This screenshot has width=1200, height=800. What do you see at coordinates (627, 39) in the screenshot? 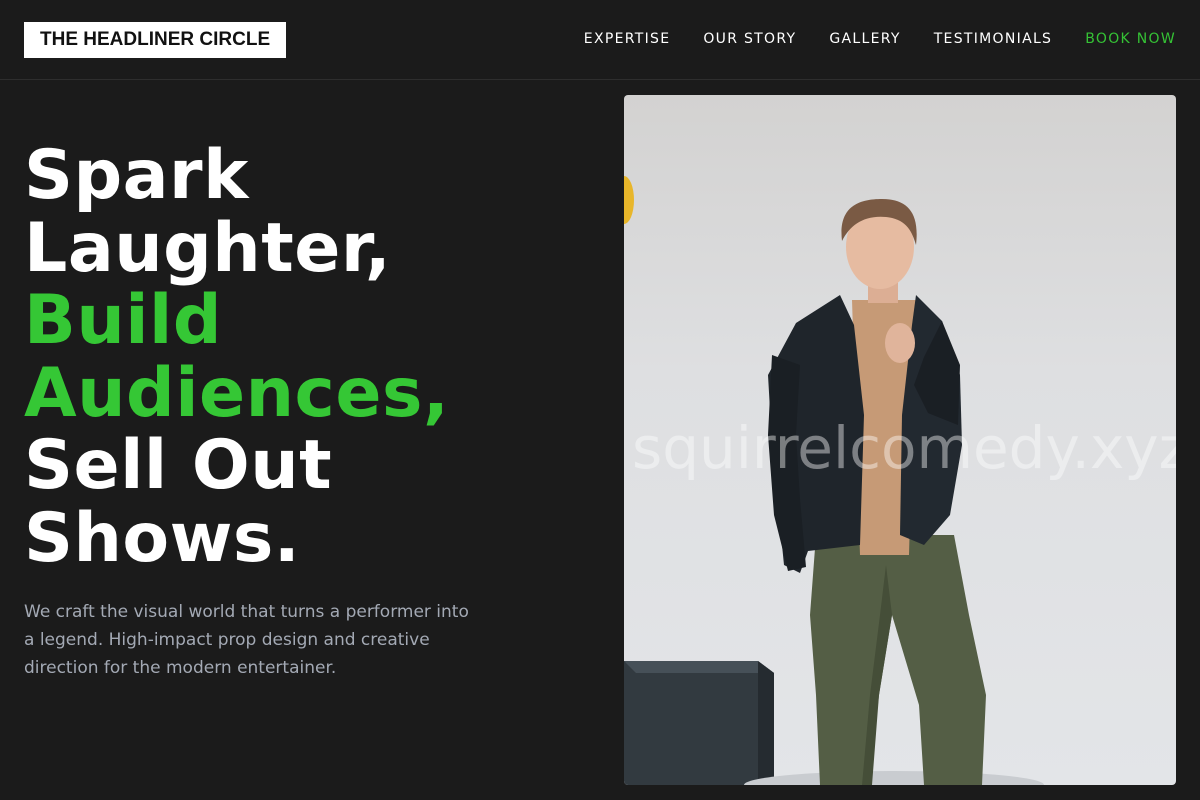
I see `nav-link-expertise: EXPERTISE` at bounding box center [627, 39].